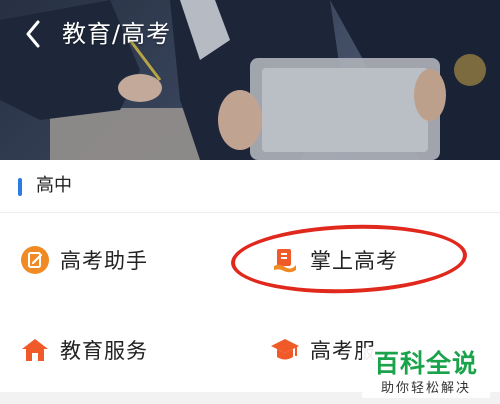 This screenshot has height=404, width=500. Describe the element at coordinates (104, 351) in the screenshot. I see `education-service-label: 教育服务` at that location.